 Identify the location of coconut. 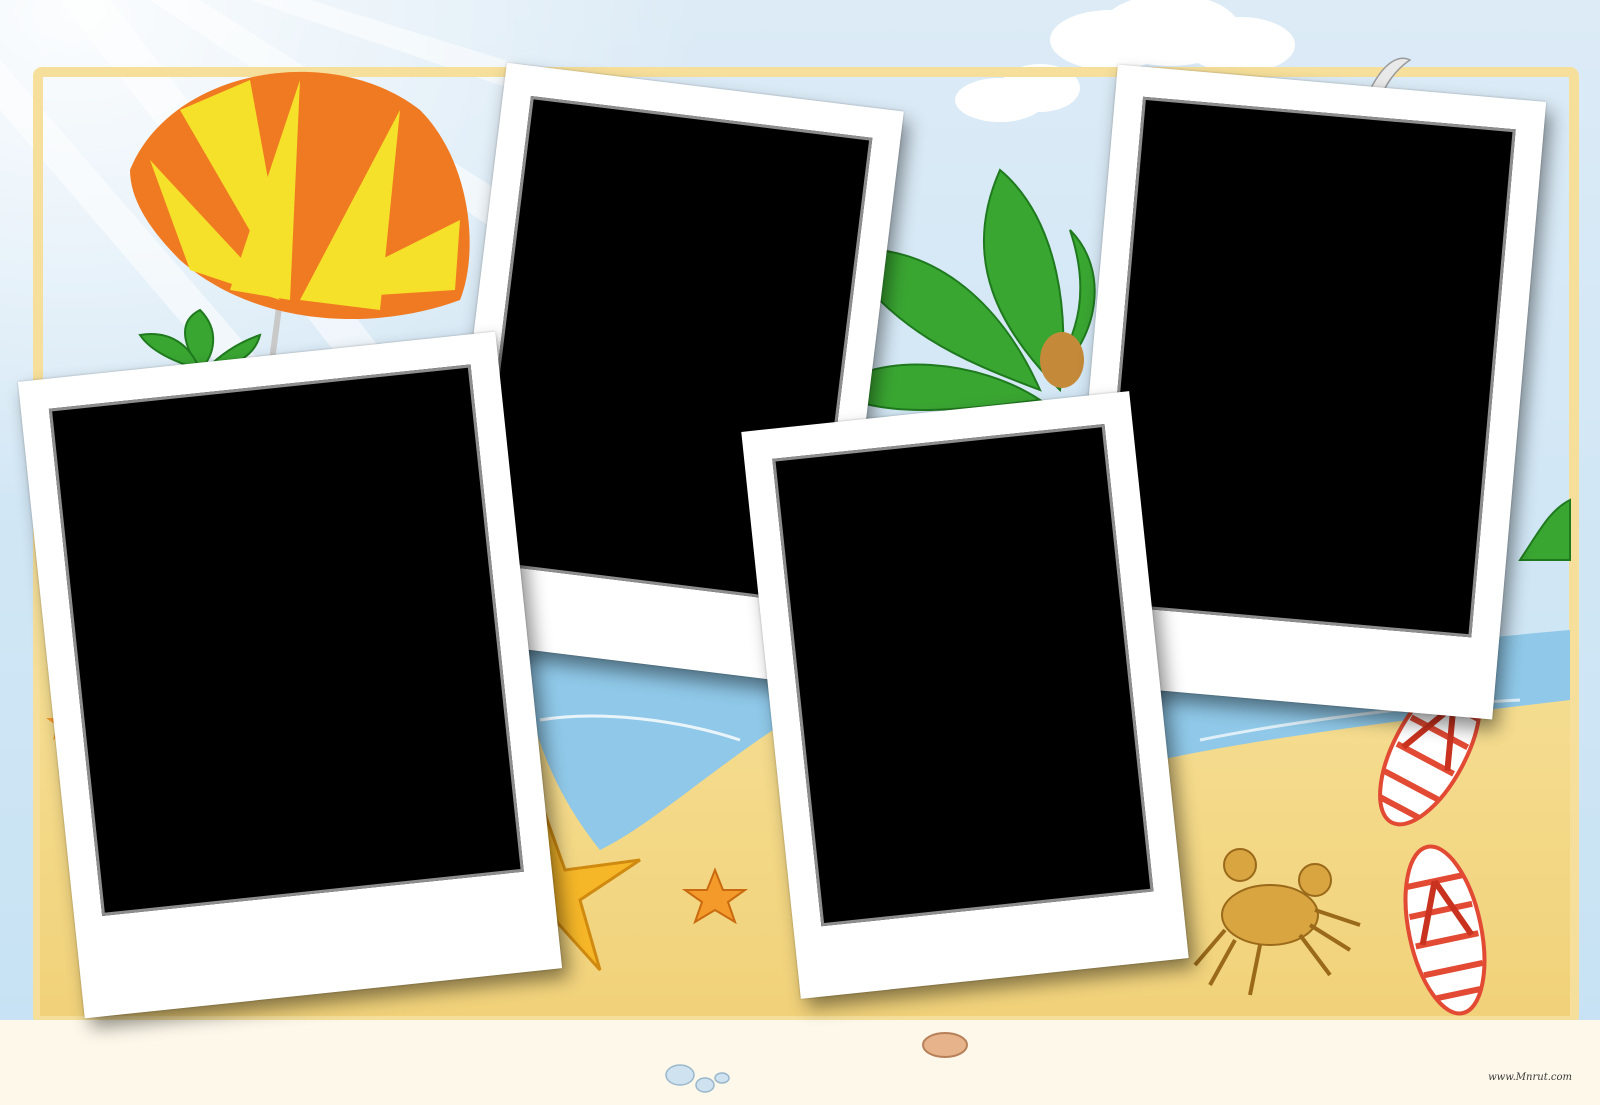
(1062, 360).